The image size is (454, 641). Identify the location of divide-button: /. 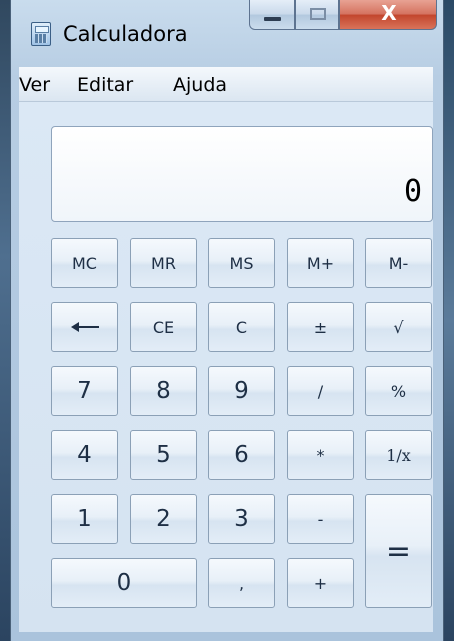
(320, 391).